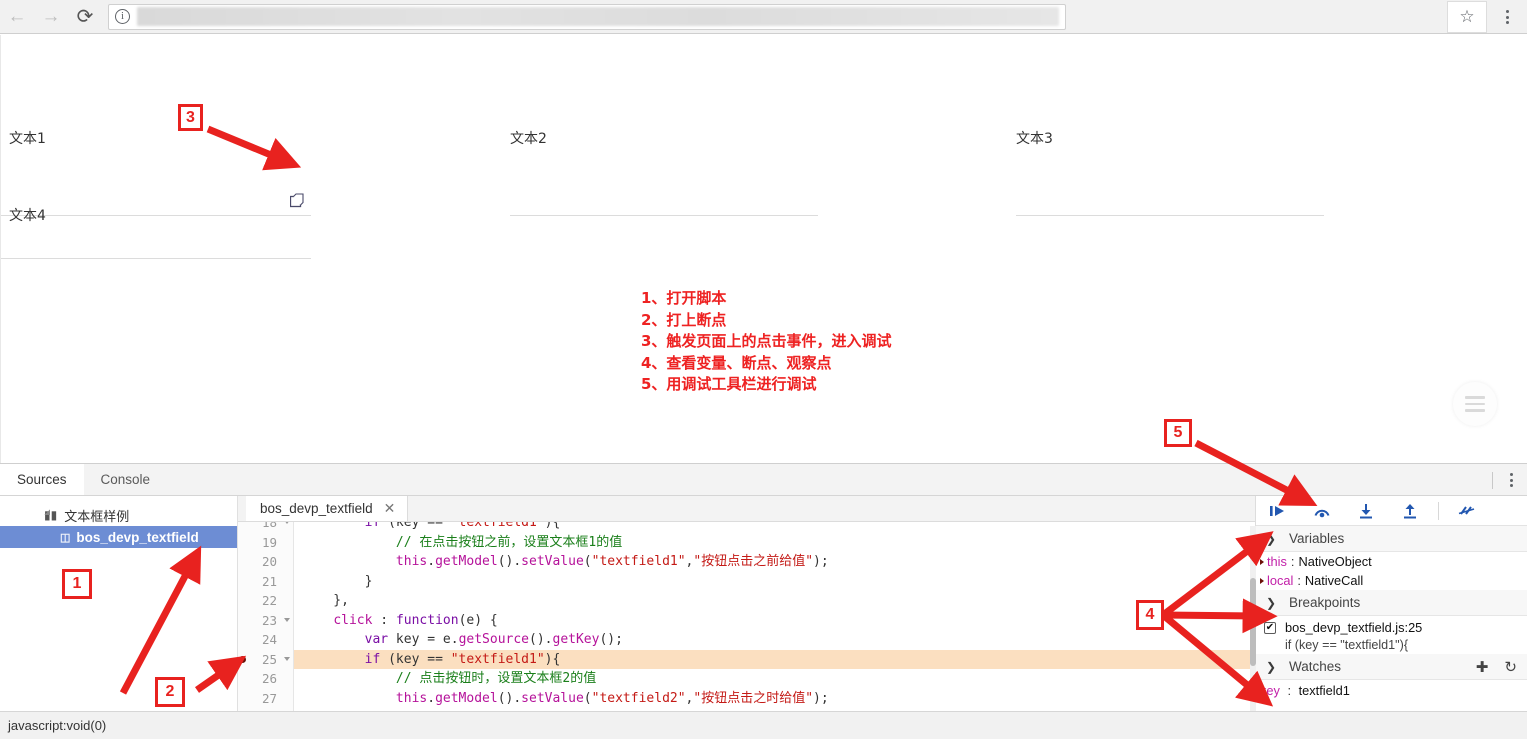 The height and width of the screenshot is (739, 1527). Describe the element at coordinates (265, 601) in the screenshot. I see `line-number: 22` at that location.